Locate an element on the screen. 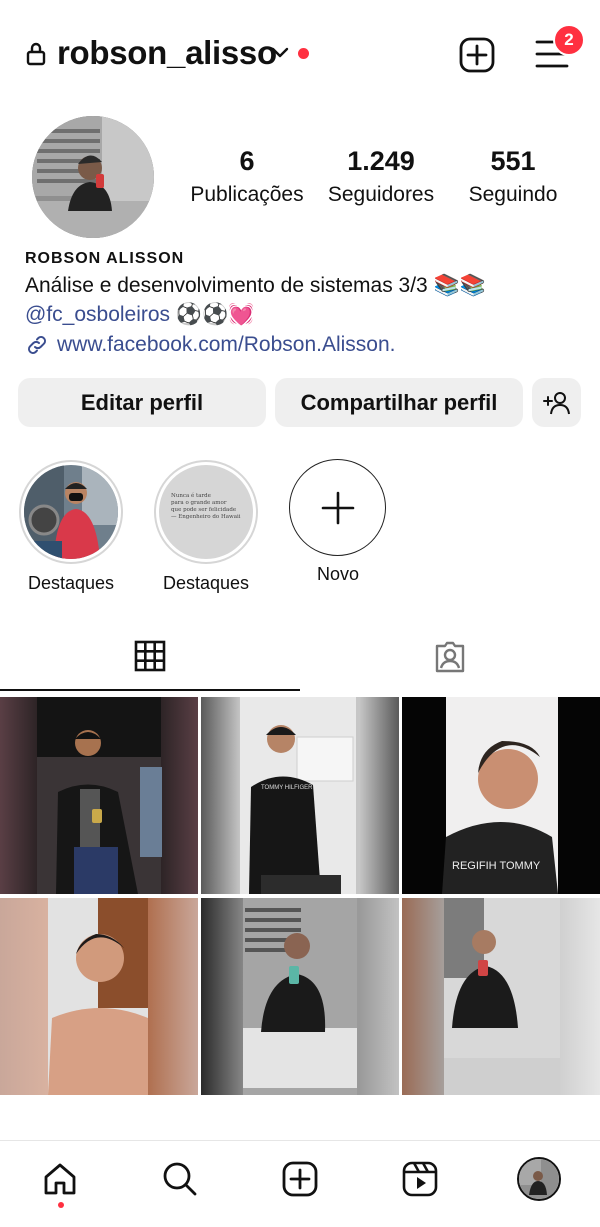 The image size is (600, 1227). stat-followers: 1.249 Seguidores is located at coordinates (381, 176).